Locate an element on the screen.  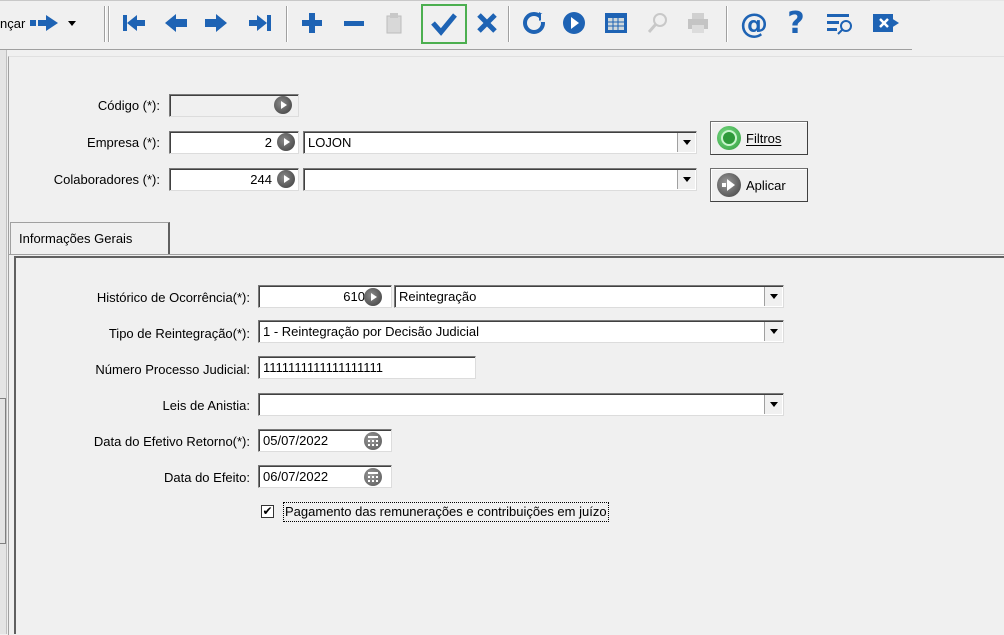
filtros-label: Filtros is located at coordinates (764, 138).